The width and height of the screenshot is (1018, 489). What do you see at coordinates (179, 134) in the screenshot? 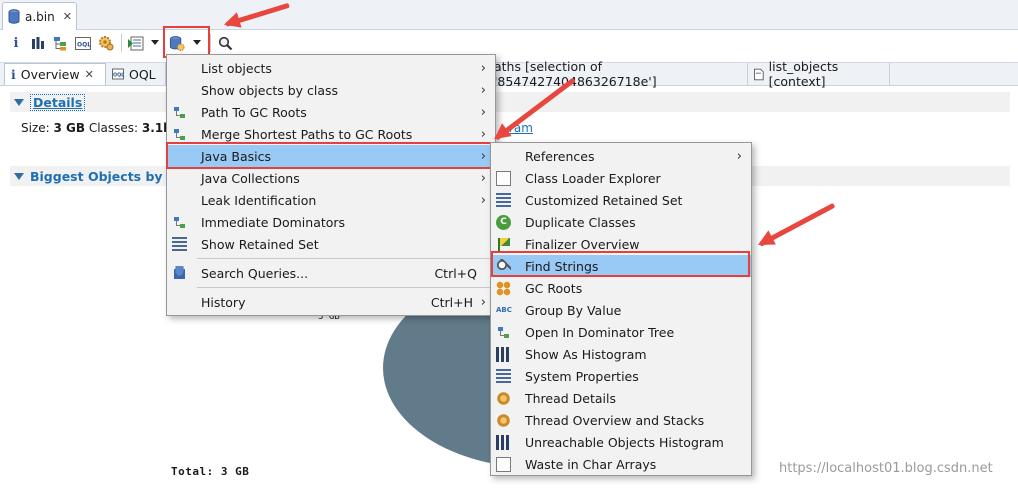
I see `merge-icon` at bounding box center [179, 134].